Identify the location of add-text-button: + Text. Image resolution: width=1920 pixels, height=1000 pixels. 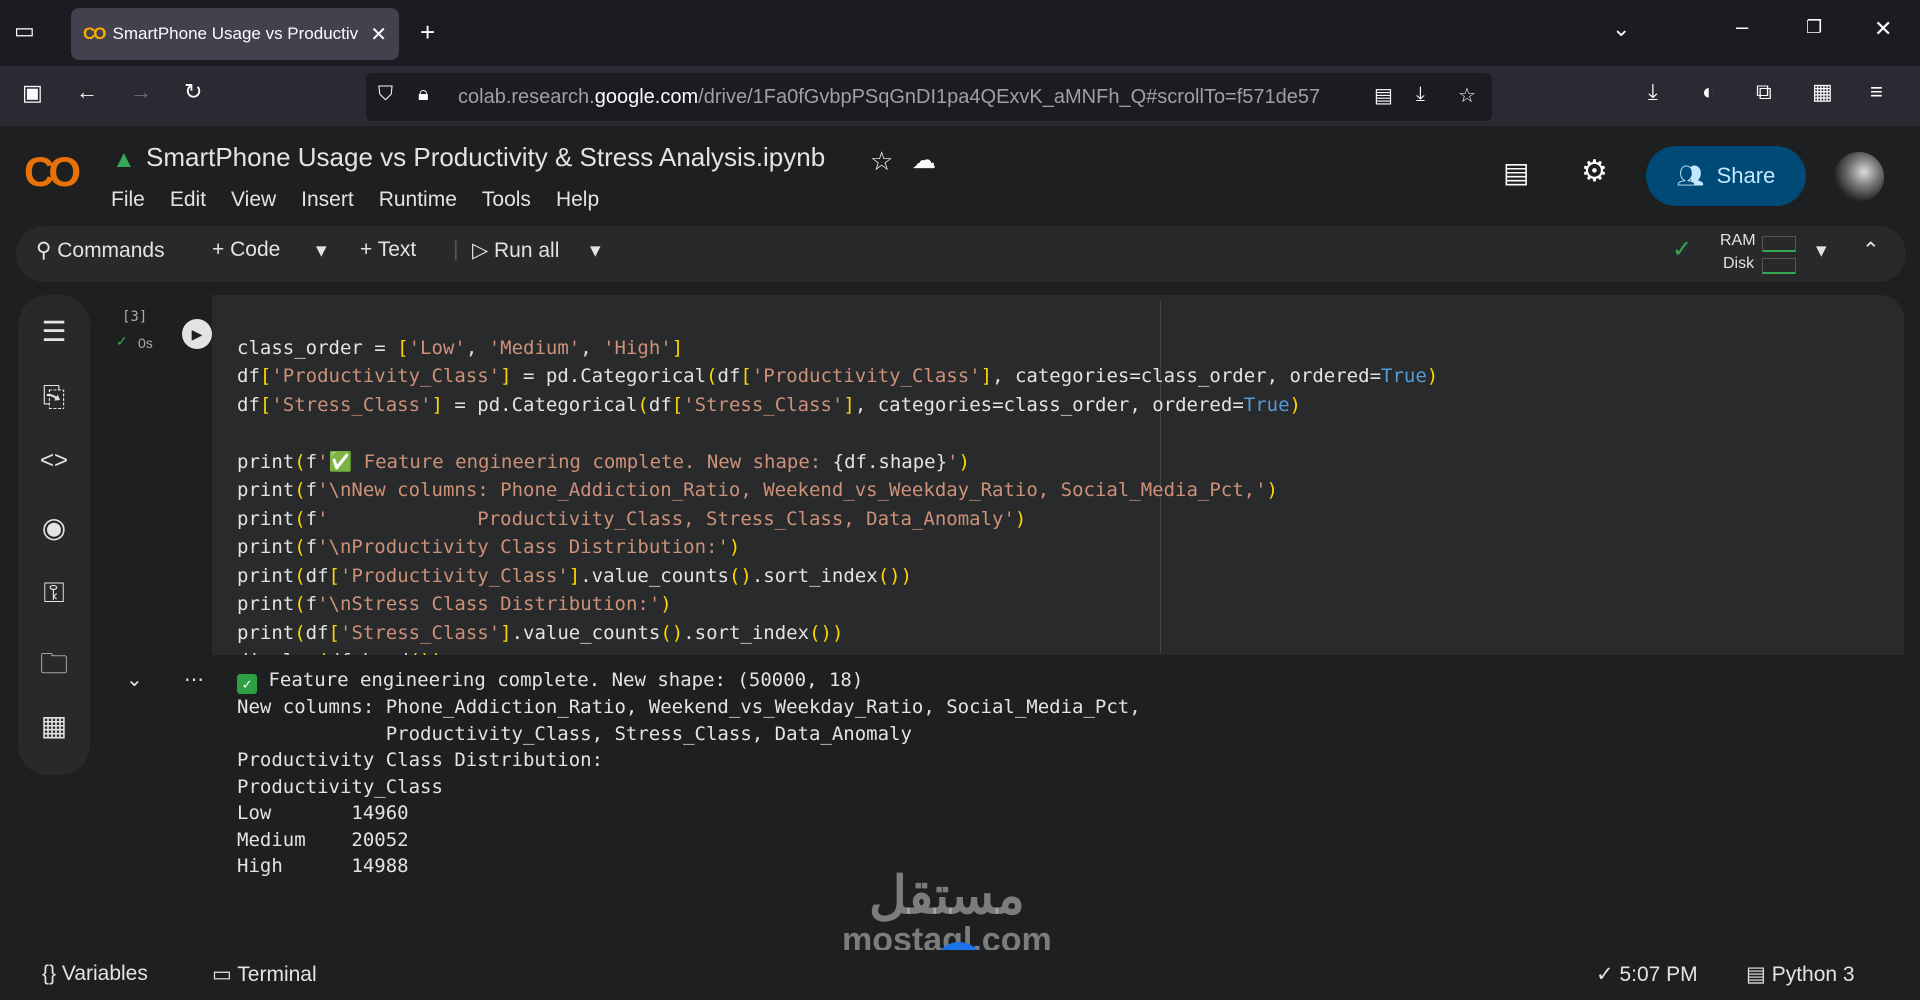
(388, 250).